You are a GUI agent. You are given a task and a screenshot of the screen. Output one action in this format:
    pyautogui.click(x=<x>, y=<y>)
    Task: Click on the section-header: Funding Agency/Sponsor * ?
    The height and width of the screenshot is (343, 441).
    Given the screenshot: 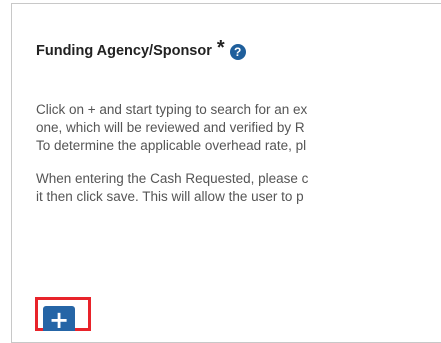 What is the action you would take?
    pyautogui.click(x=141, y=49)
    